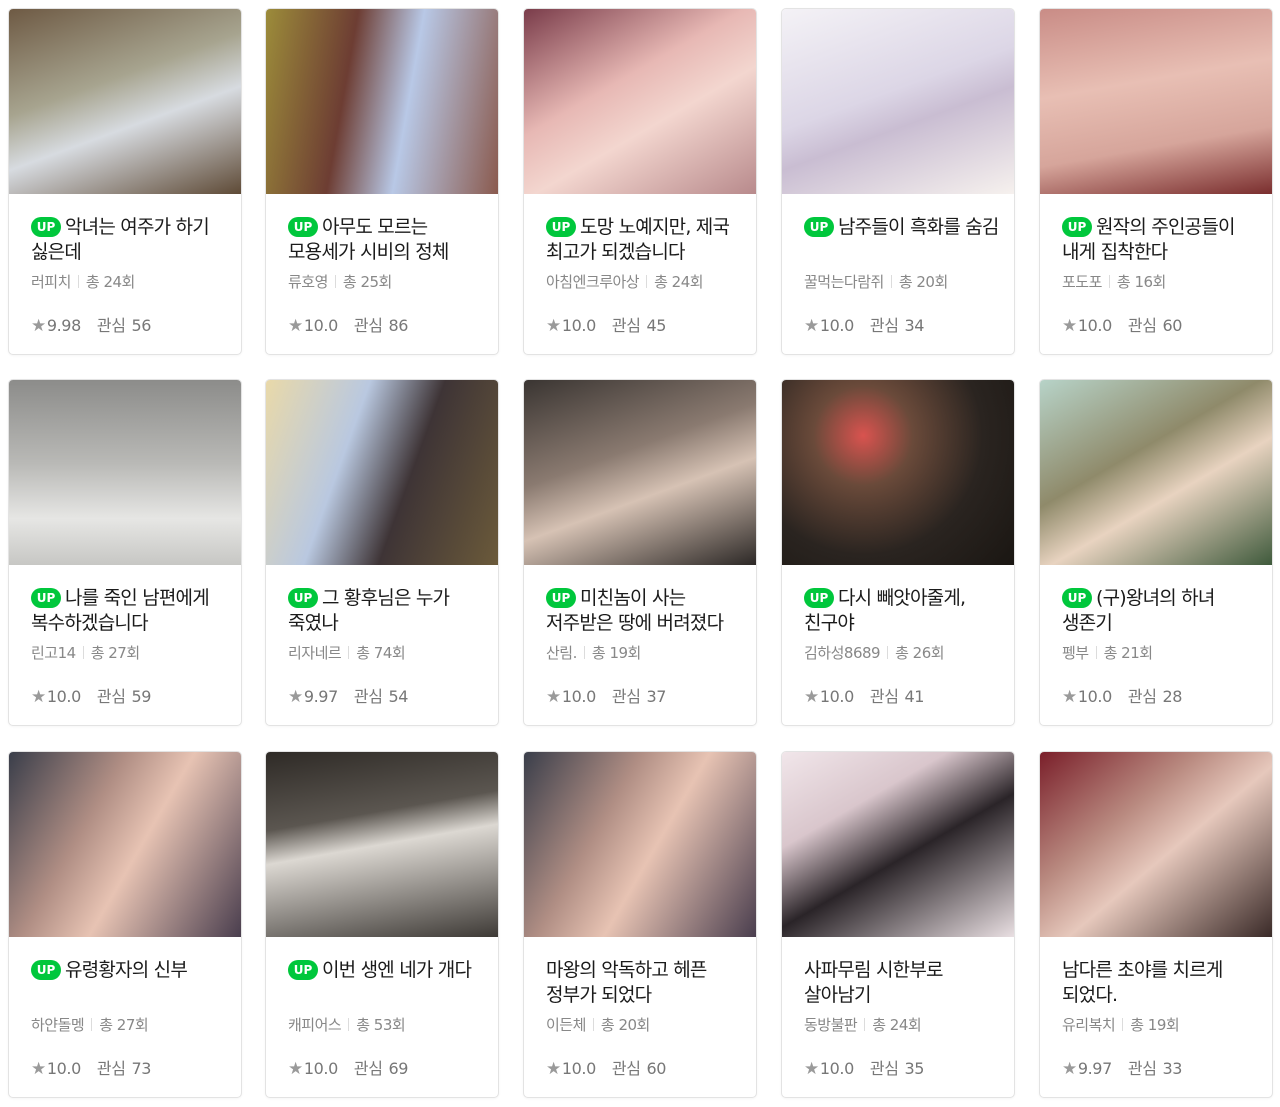  Describe the element at coordinates (129, 611) in the screenshot. I see `title-link: UP 나를 죽인 남편에게 복수하겠습니다` at that location.